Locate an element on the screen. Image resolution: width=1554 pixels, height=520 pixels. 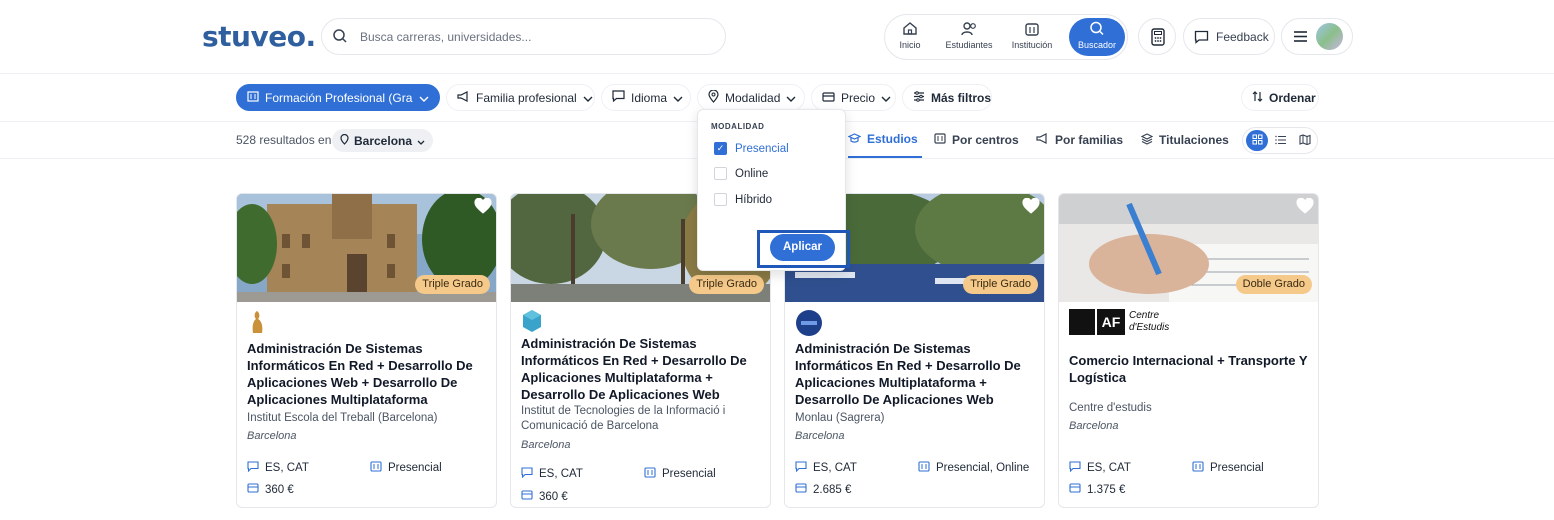
nav-estudiantes: Estudiantes is located at coordinates (969, 37).